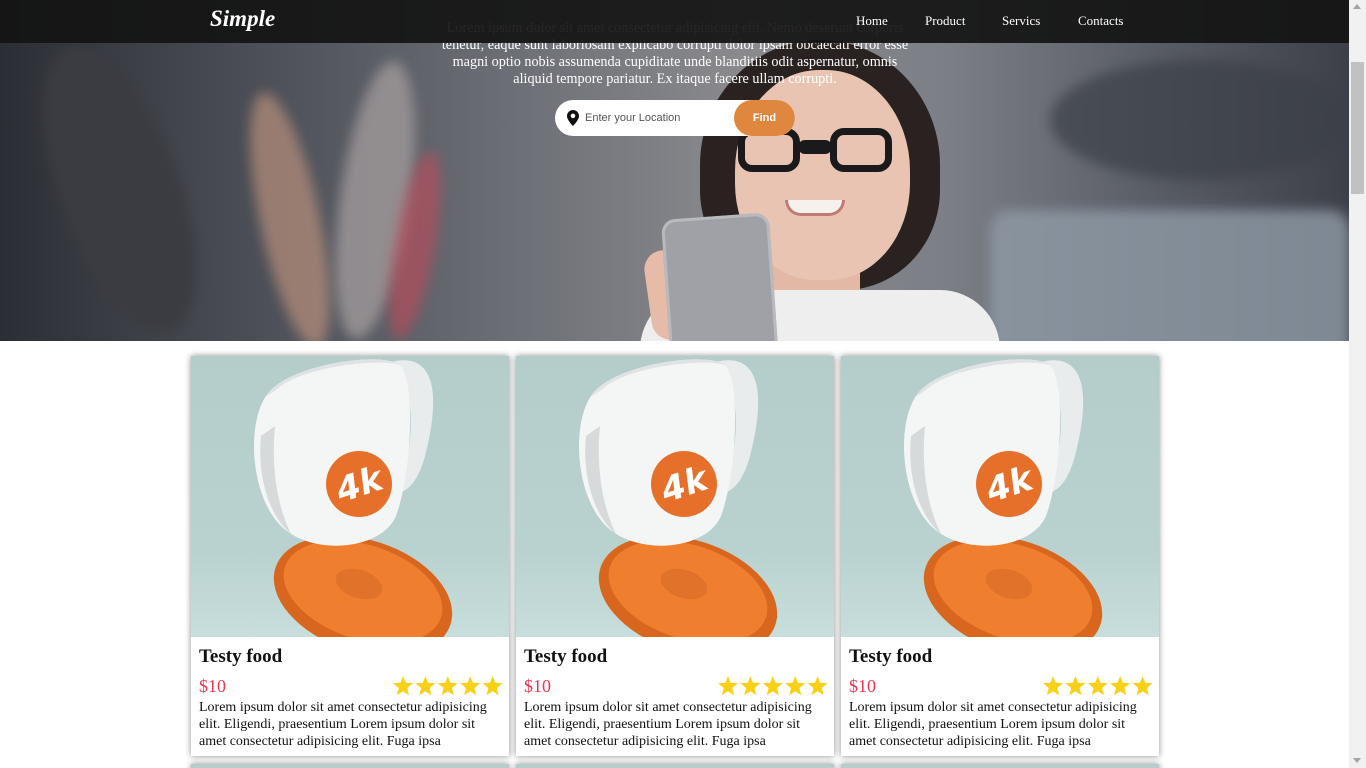  What do you see at coordinates (945, 21) in the screenshot?
I see `nav-item-product: Product` at bounding box center [945, 21].